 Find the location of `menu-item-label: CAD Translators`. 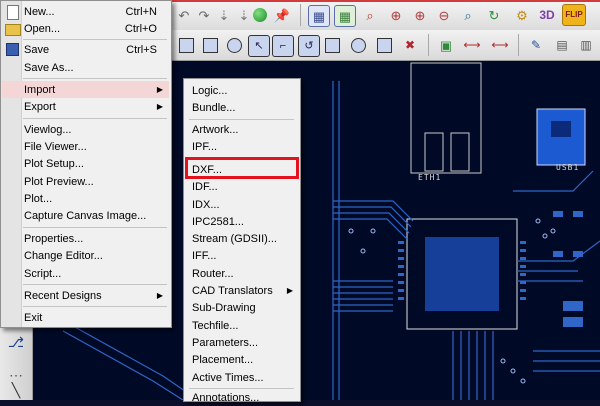

menu-item-label: CAD Translators is located at coordinates (232, 290).